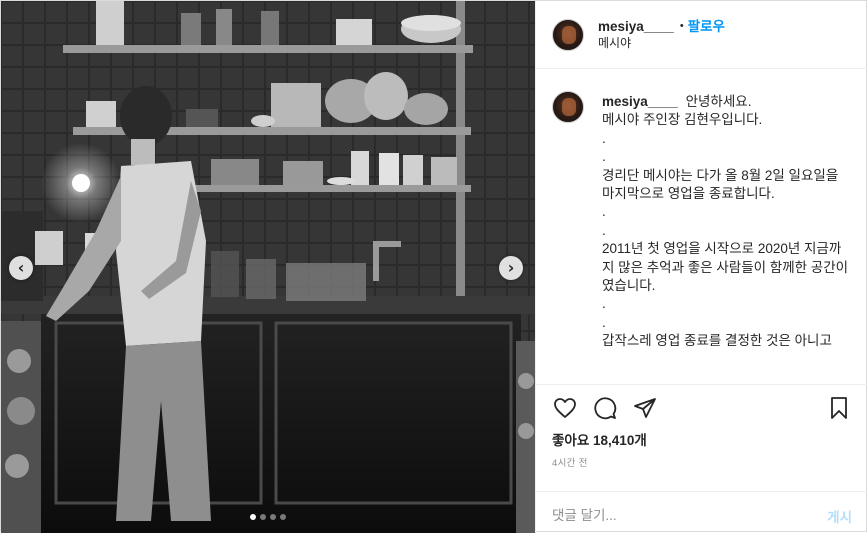 This screenshot has width=867, height=539. I want to click on caption-line-text: 안녕하세요., so click(718, 101).